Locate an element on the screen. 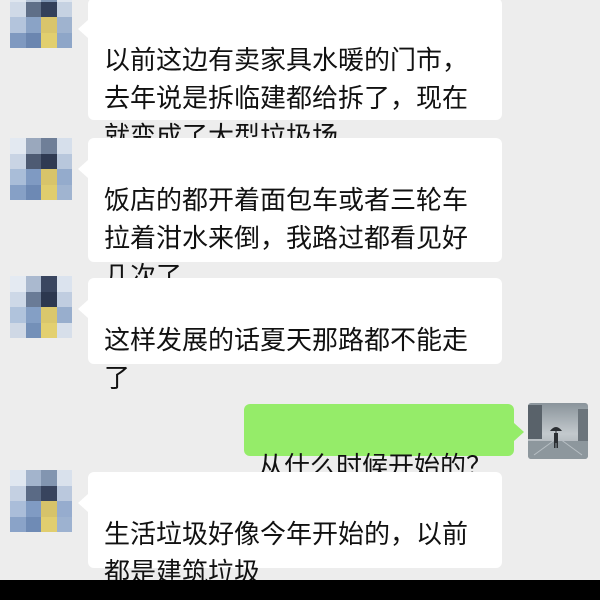  rainy-street-photo-avatar is located at coordinates (558, 431).